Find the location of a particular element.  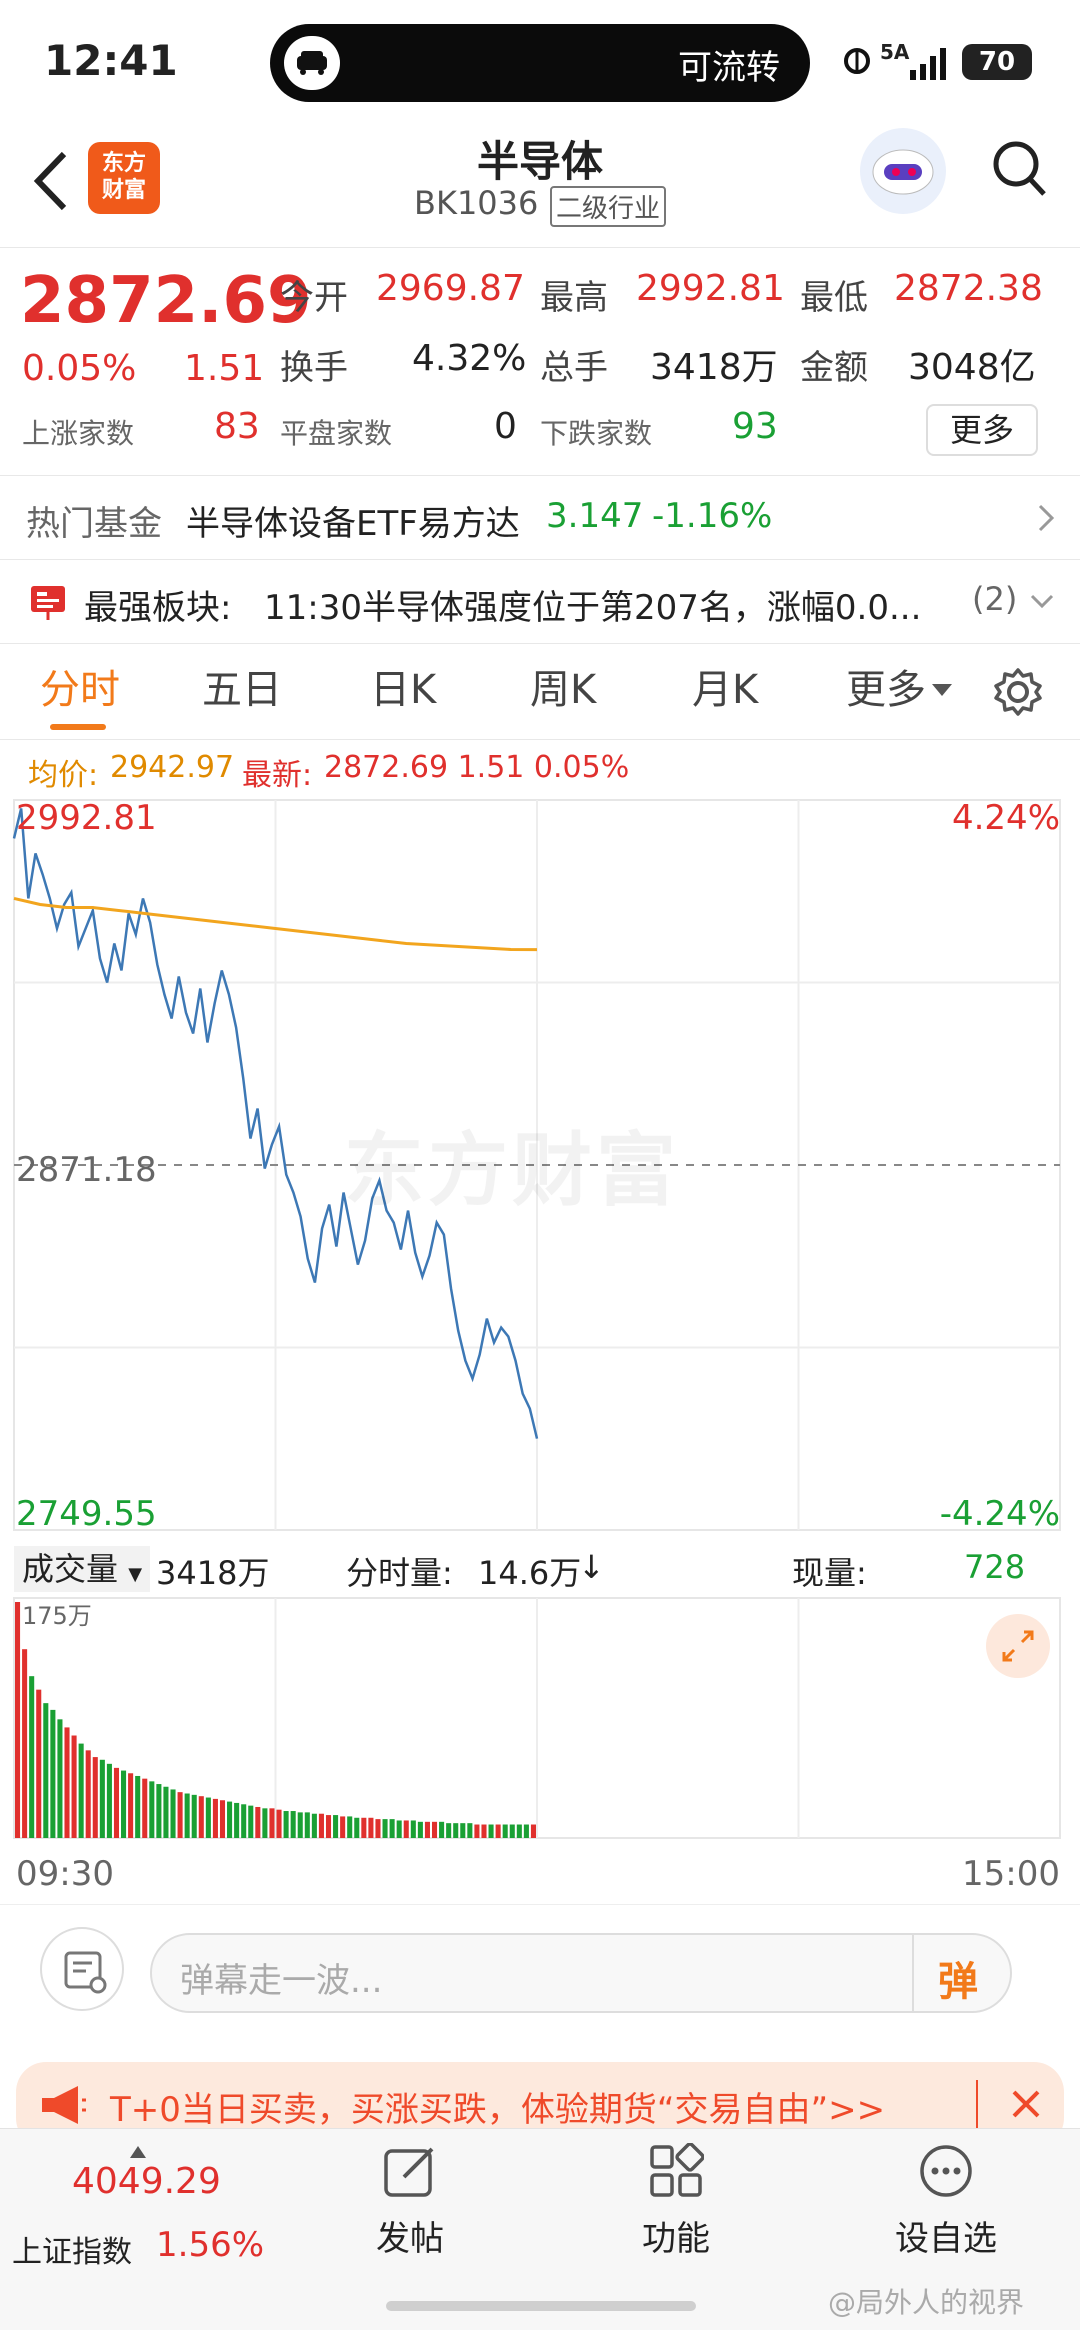

volume-chart is located at coordinates (540, 1719).